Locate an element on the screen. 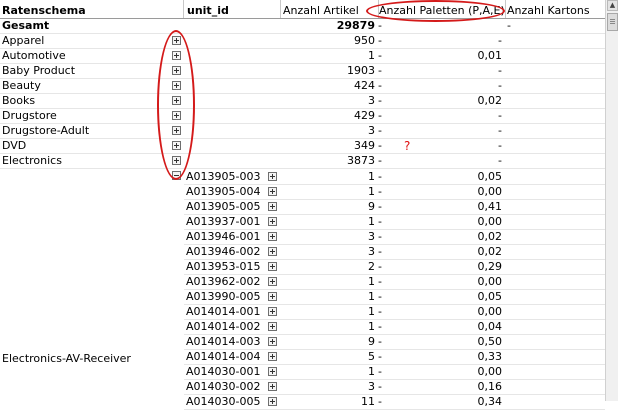  unit-row: A013905-004 1- 0,00 is located at coordinates (394, 192).